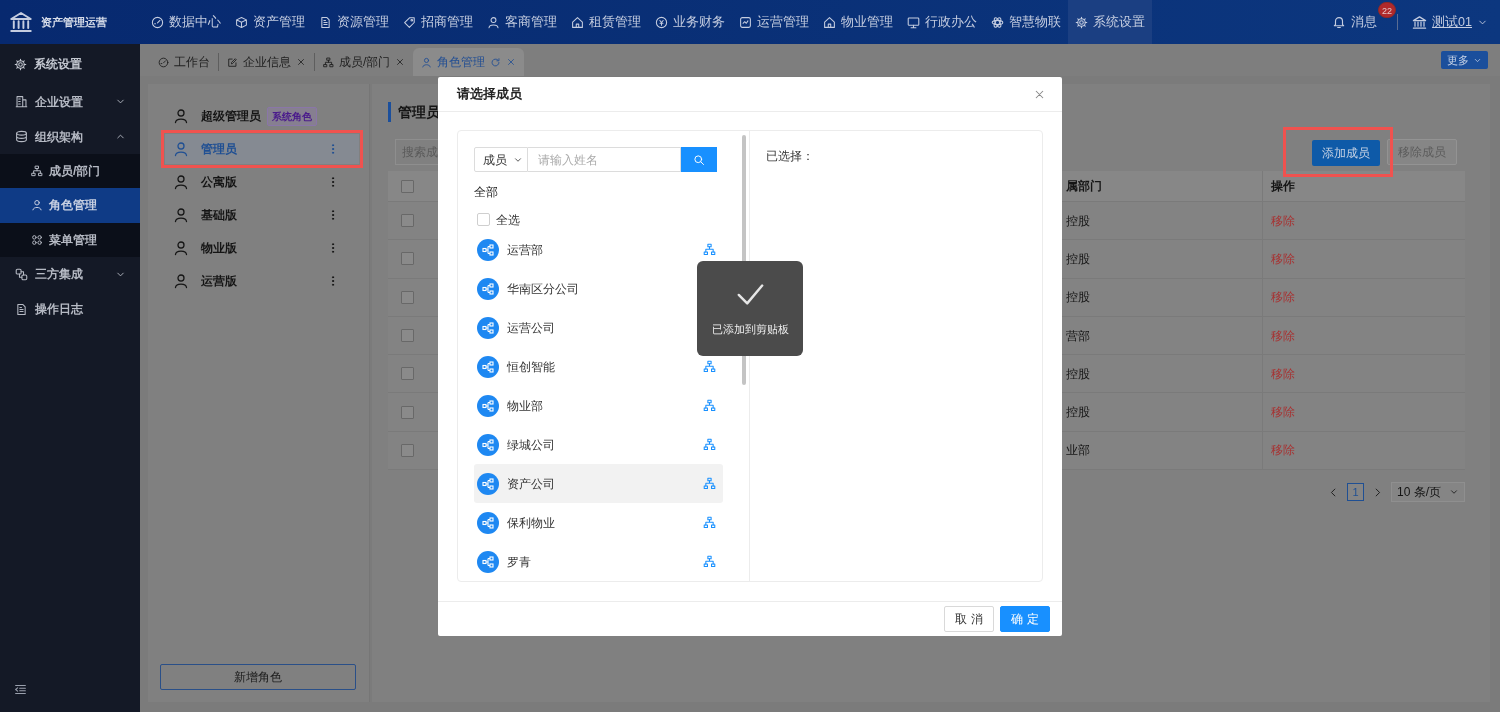 The height and width of the screenshot is (712, 1500). What do you see at coordinates (598, 367) in the screenshot?
I see `department-item: 恒创智能` at bounding box center [598, 367].